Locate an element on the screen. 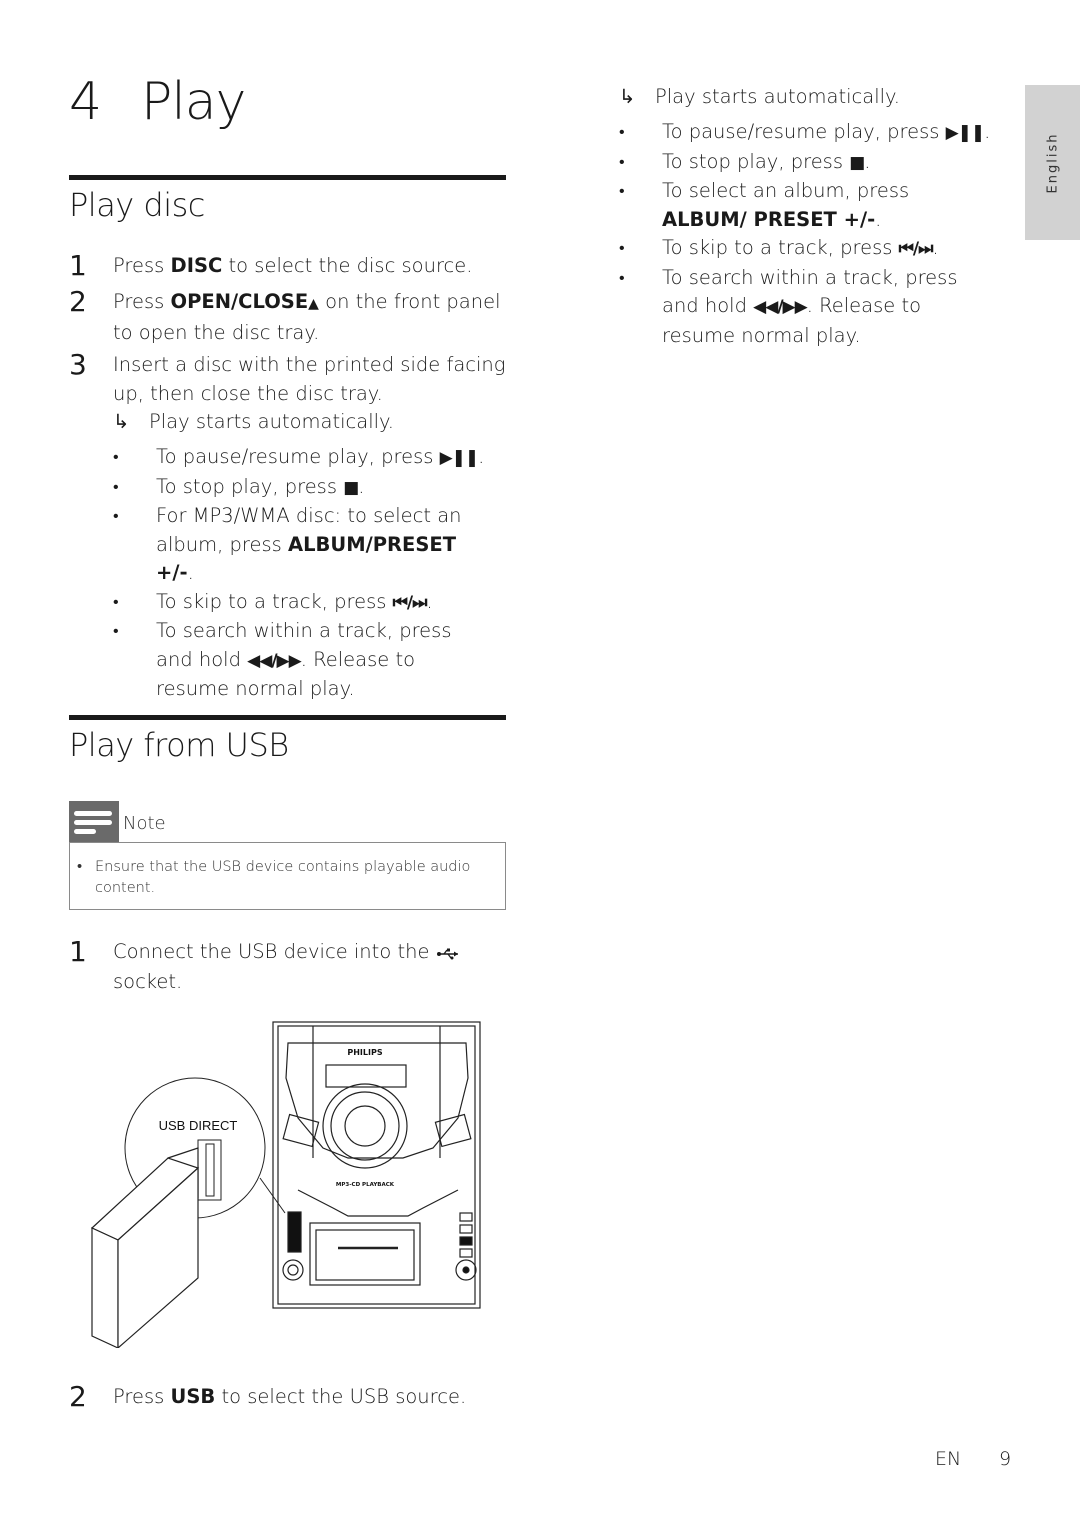  disc-step-1: 1 Press DISC to select the disc source. is located at coordinates (289, 265).